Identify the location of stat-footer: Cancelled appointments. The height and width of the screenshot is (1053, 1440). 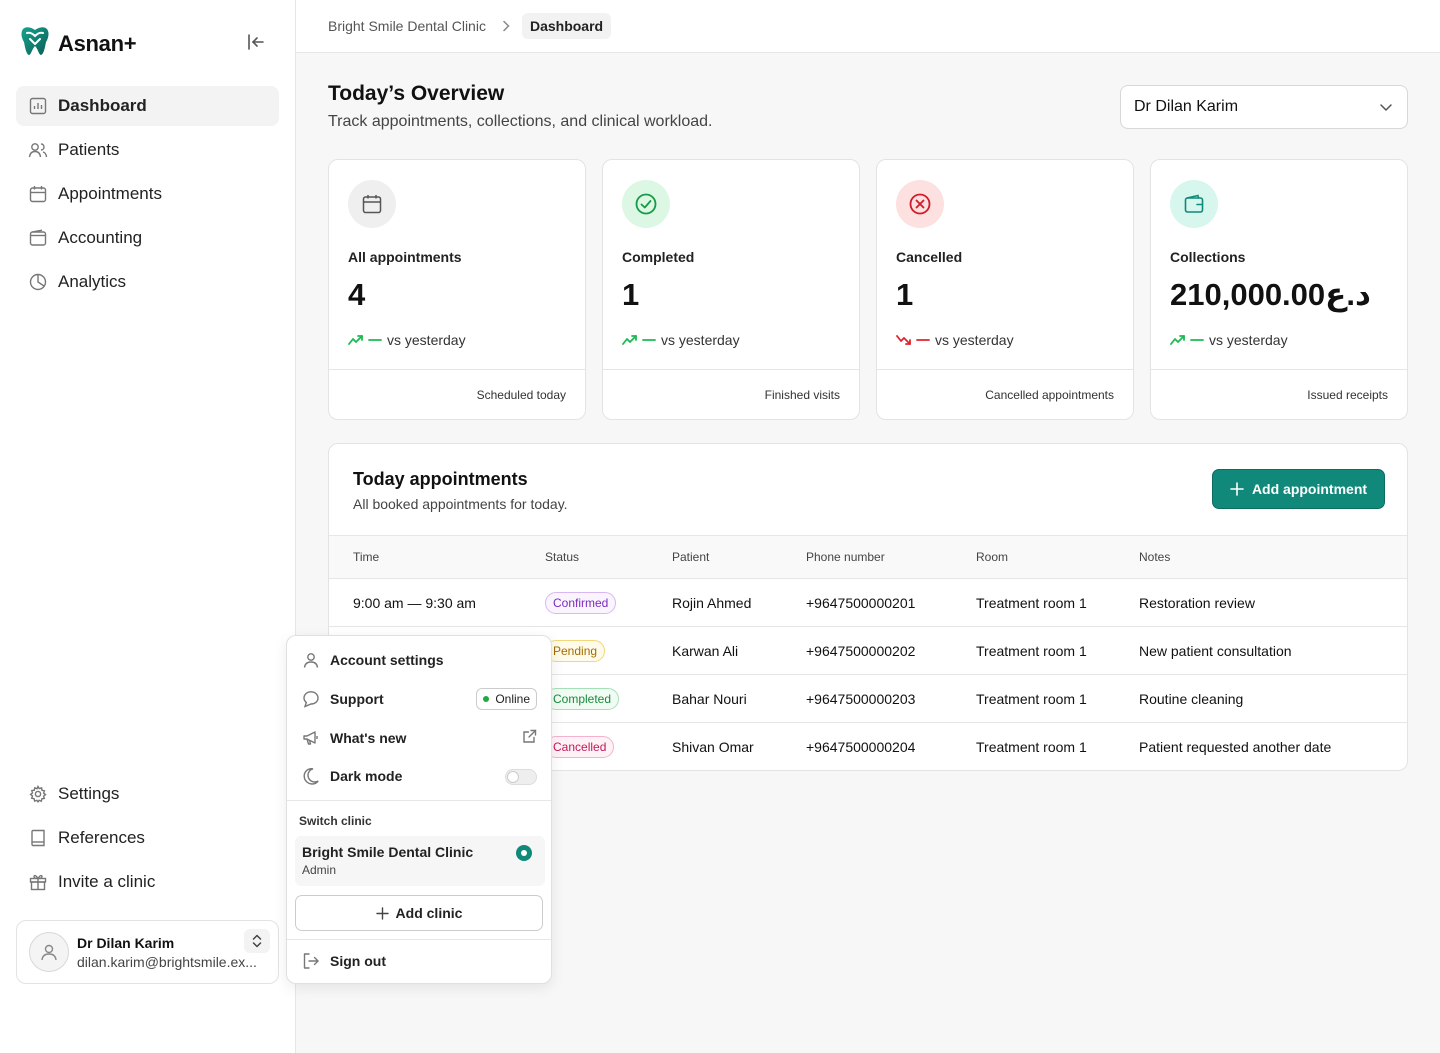
(1049, 395).